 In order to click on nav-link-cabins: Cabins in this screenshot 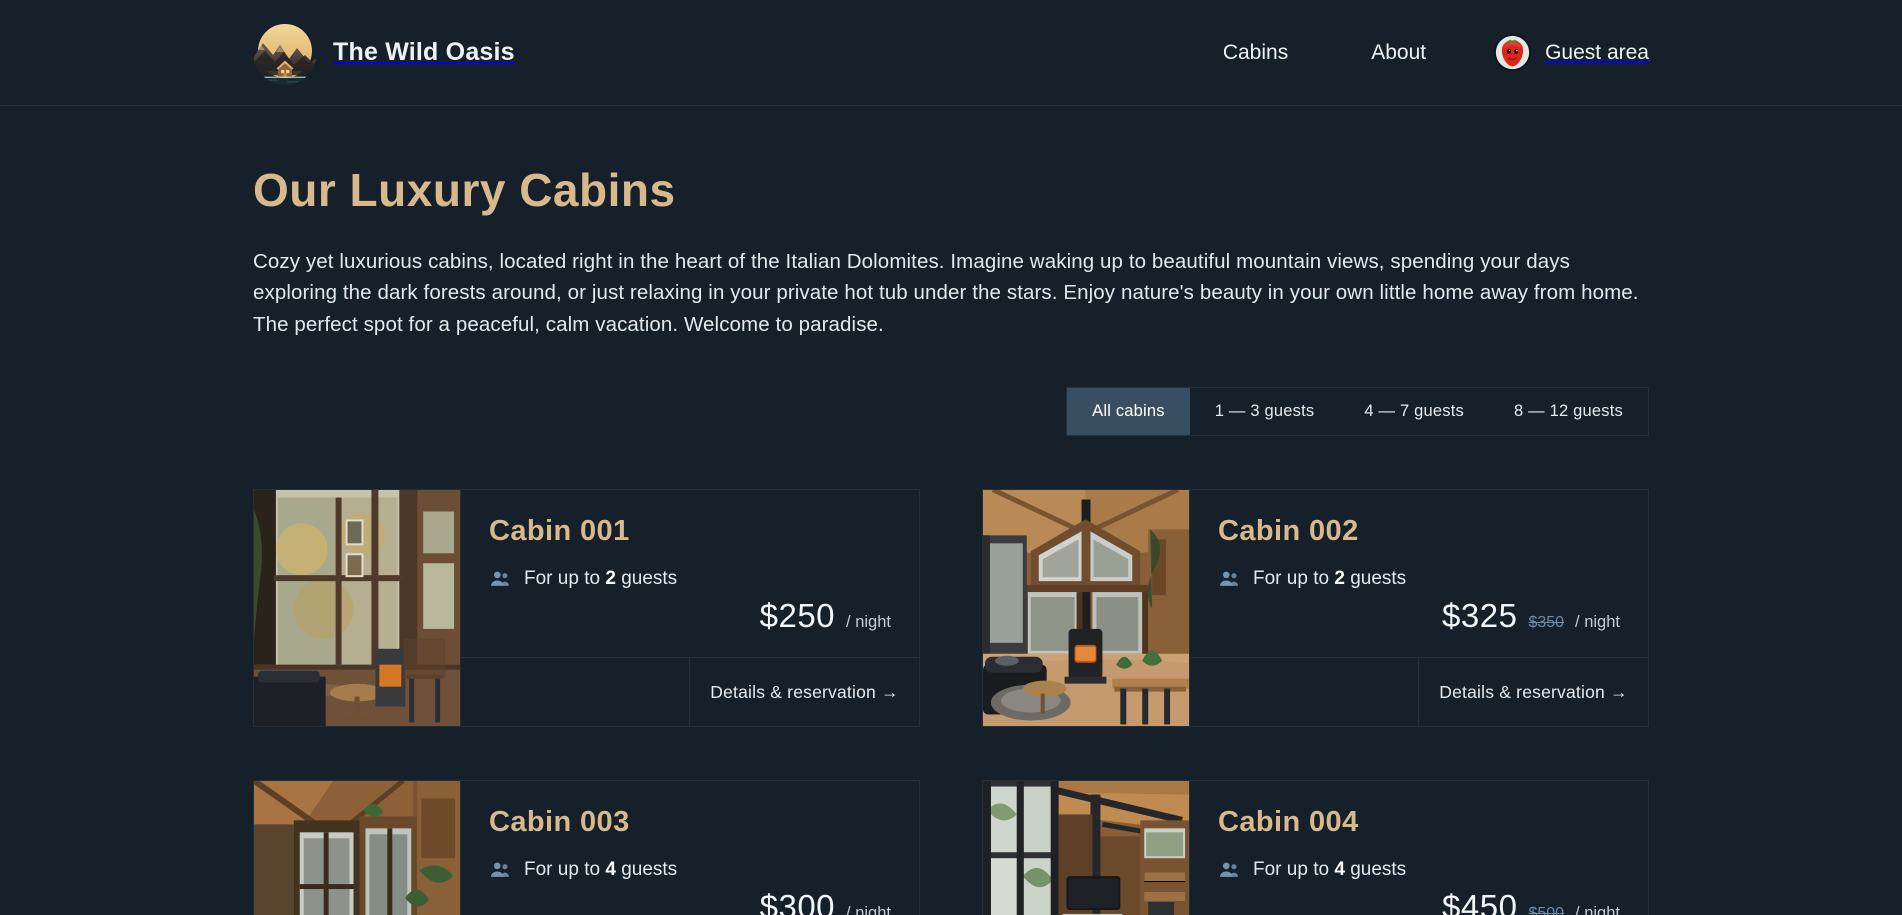, I will do `click(1255, 53)`.